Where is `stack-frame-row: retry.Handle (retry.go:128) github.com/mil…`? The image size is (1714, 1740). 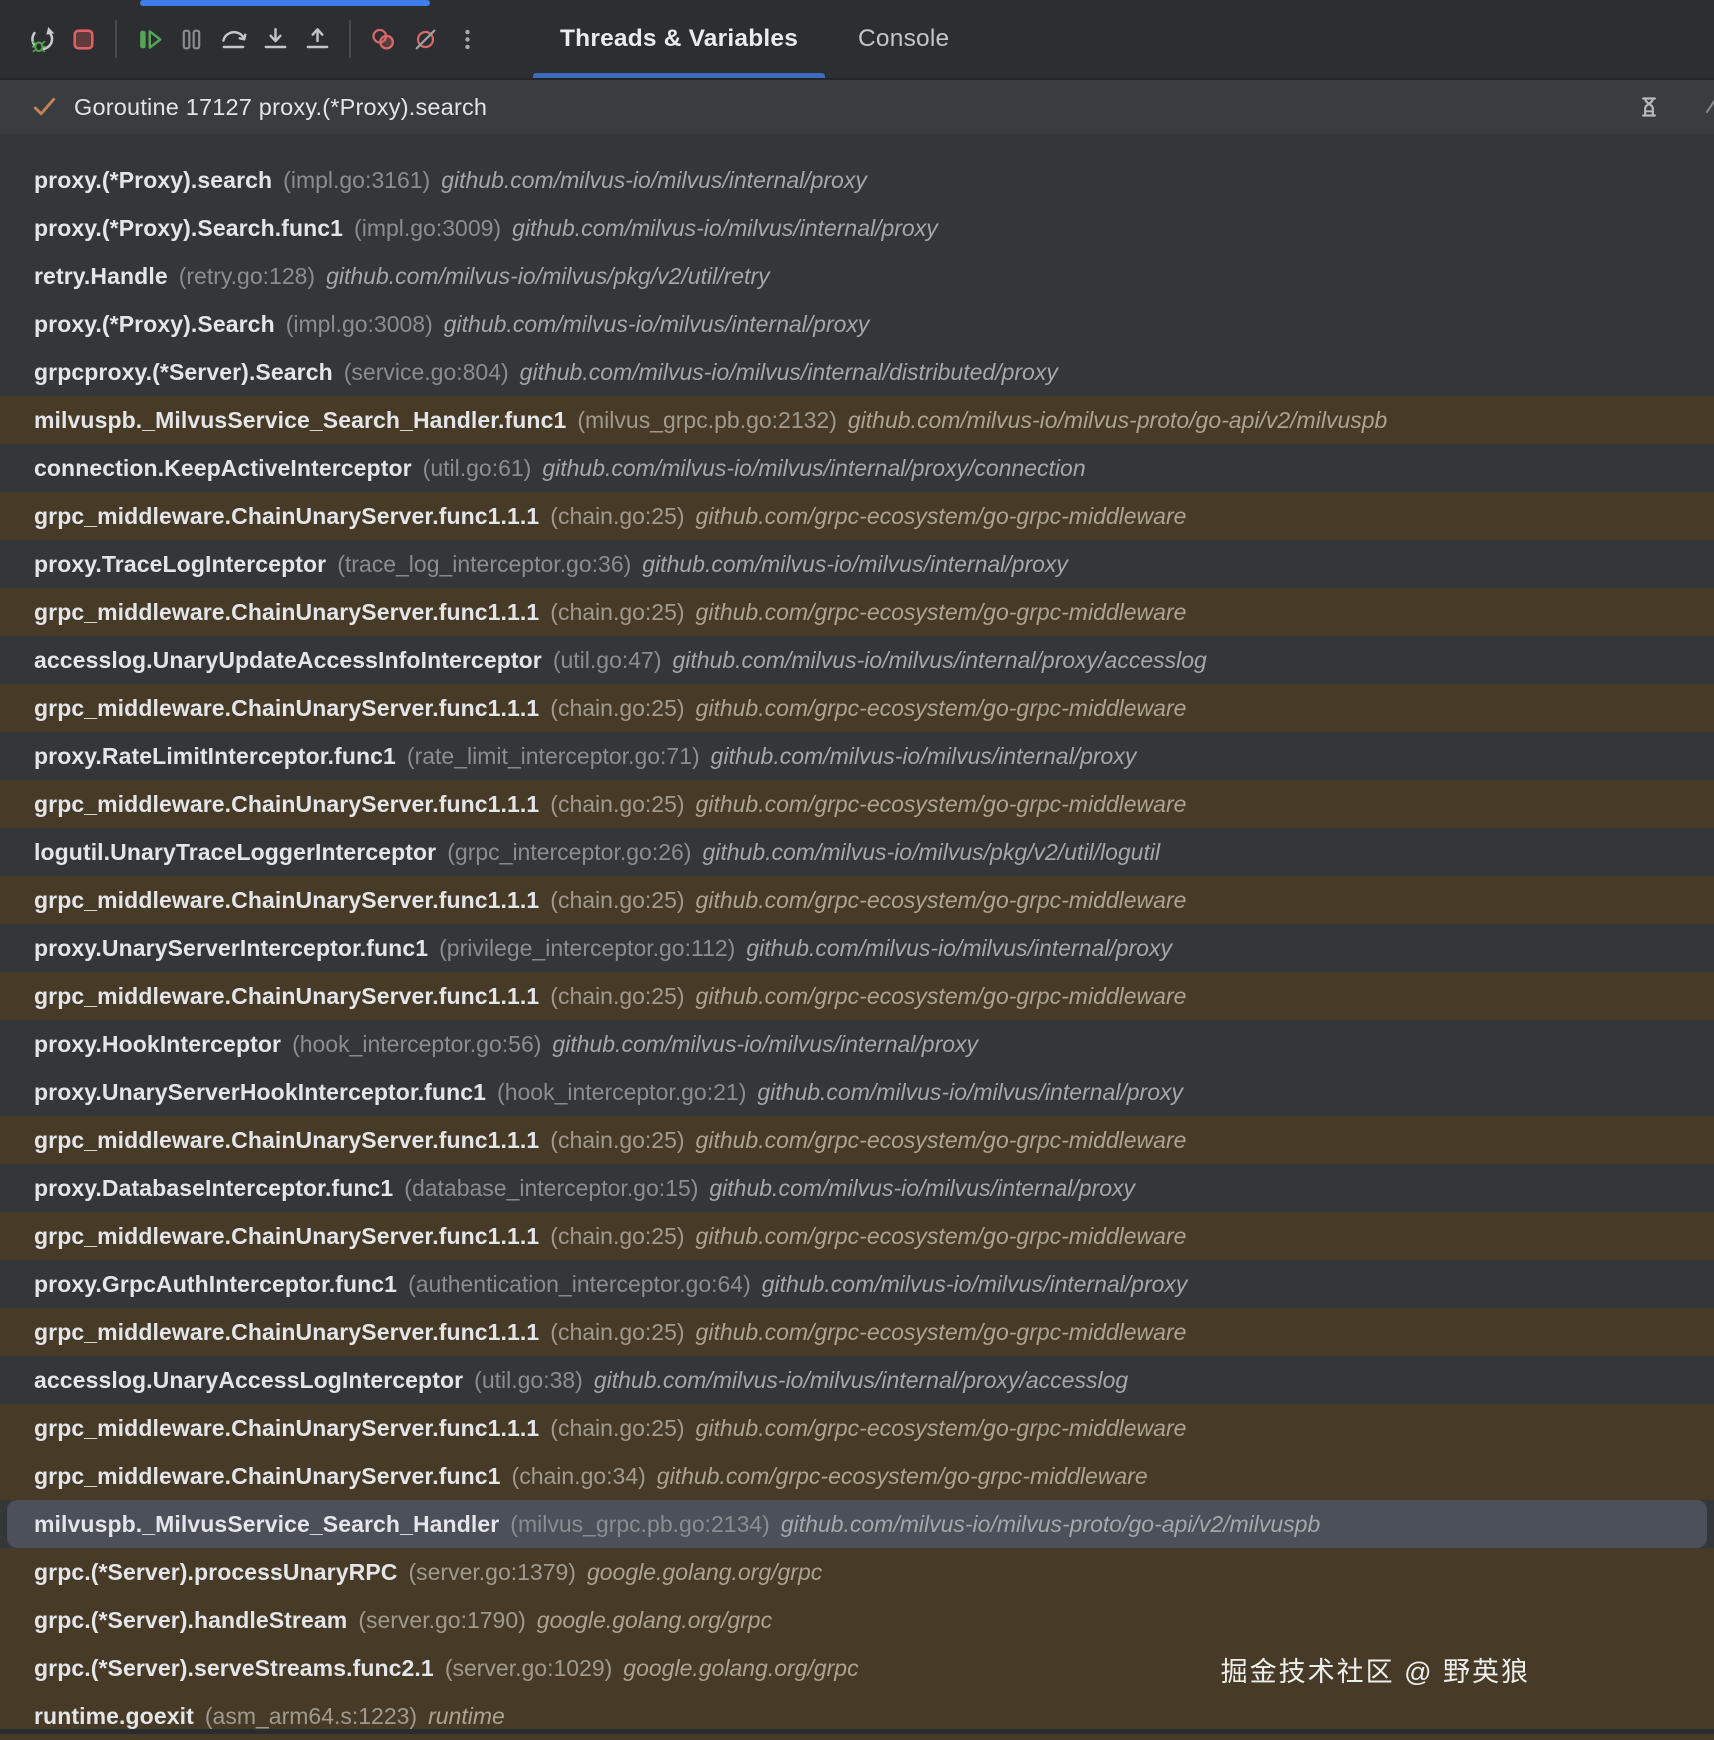
stack-frame-row: retry.Handle (retry.go:128) github.com/mil… is located at coordinates (857, 276).